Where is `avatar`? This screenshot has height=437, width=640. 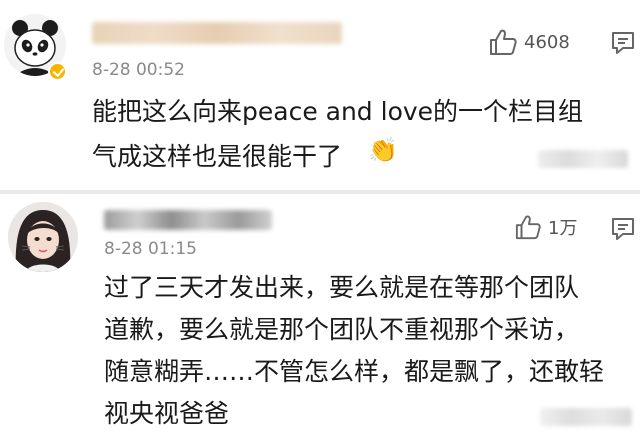
avatar is located at coordinates (43, 237).